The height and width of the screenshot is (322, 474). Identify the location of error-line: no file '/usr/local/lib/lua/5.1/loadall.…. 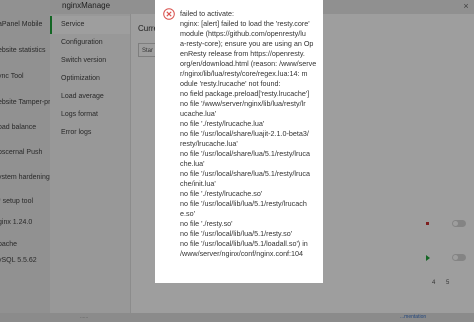
(244, 243).